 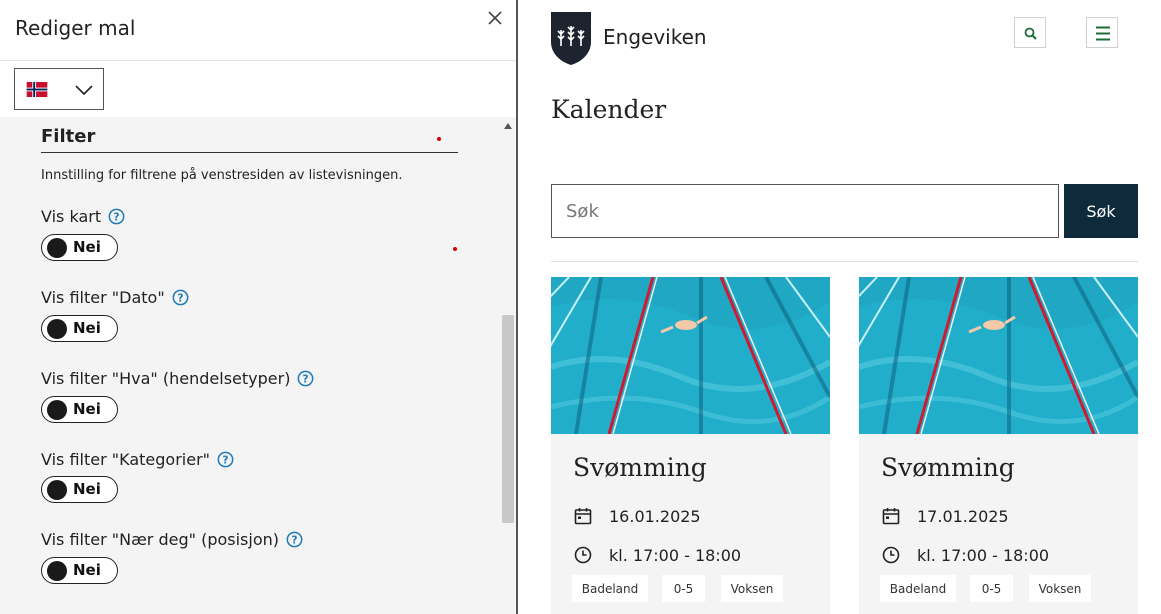 What do you see at coordinates (508, 126) in the screenshot?
I see `scroll-up-arrow-icon` at bounding box center [508, 126].